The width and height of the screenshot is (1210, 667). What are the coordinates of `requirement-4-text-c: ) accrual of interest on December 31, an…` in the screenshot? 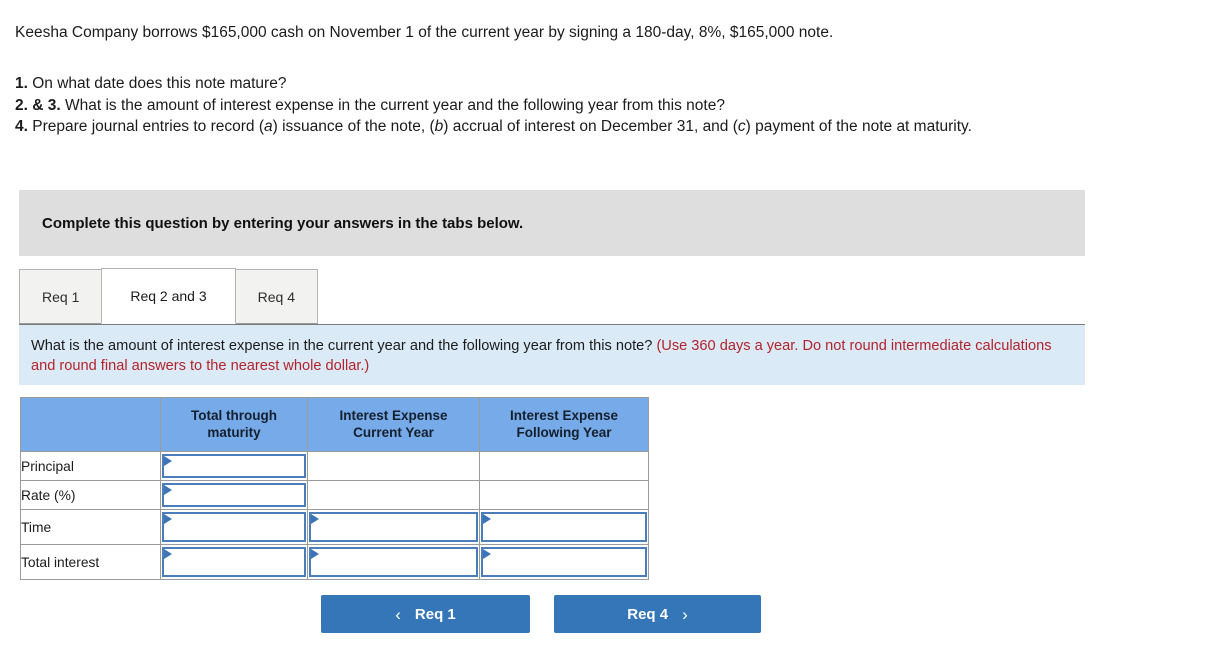 It's located at (590, 126).